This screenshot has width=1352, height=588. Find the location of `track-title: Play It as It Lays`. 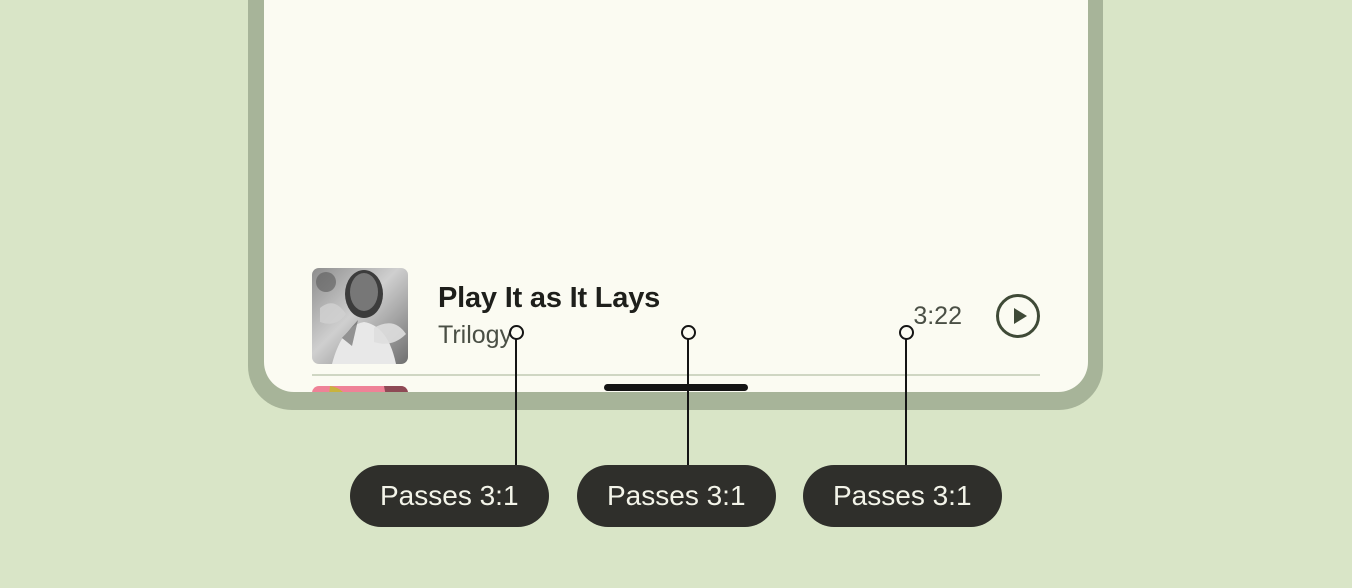

track-title: Play It as It Lays is located at coordinates (549, 297).